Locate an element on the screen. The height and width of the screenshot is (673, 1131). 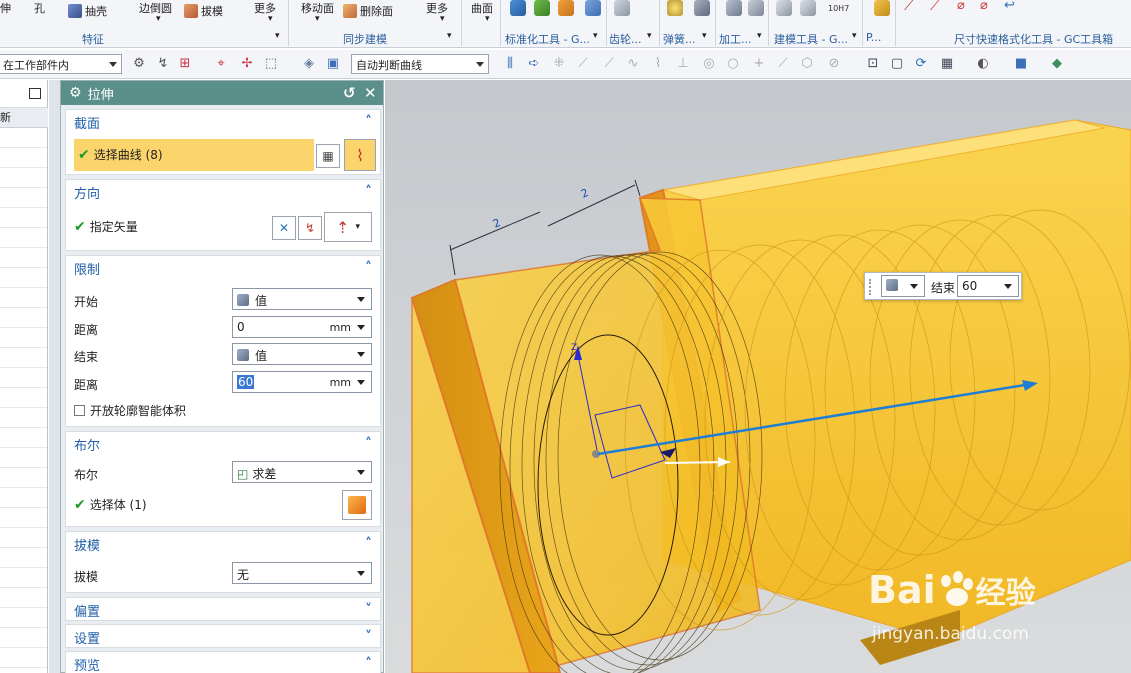
filter-icon: ⚙ is located at coordinates (139, 64).